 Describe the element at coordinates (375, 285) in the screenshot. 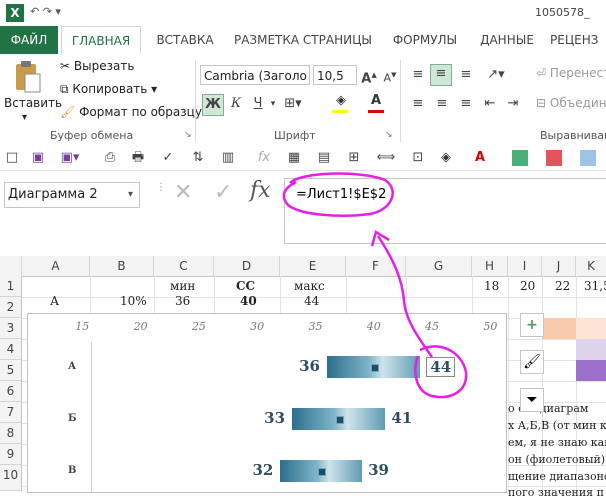

I see `annotation-overlay` at that location.